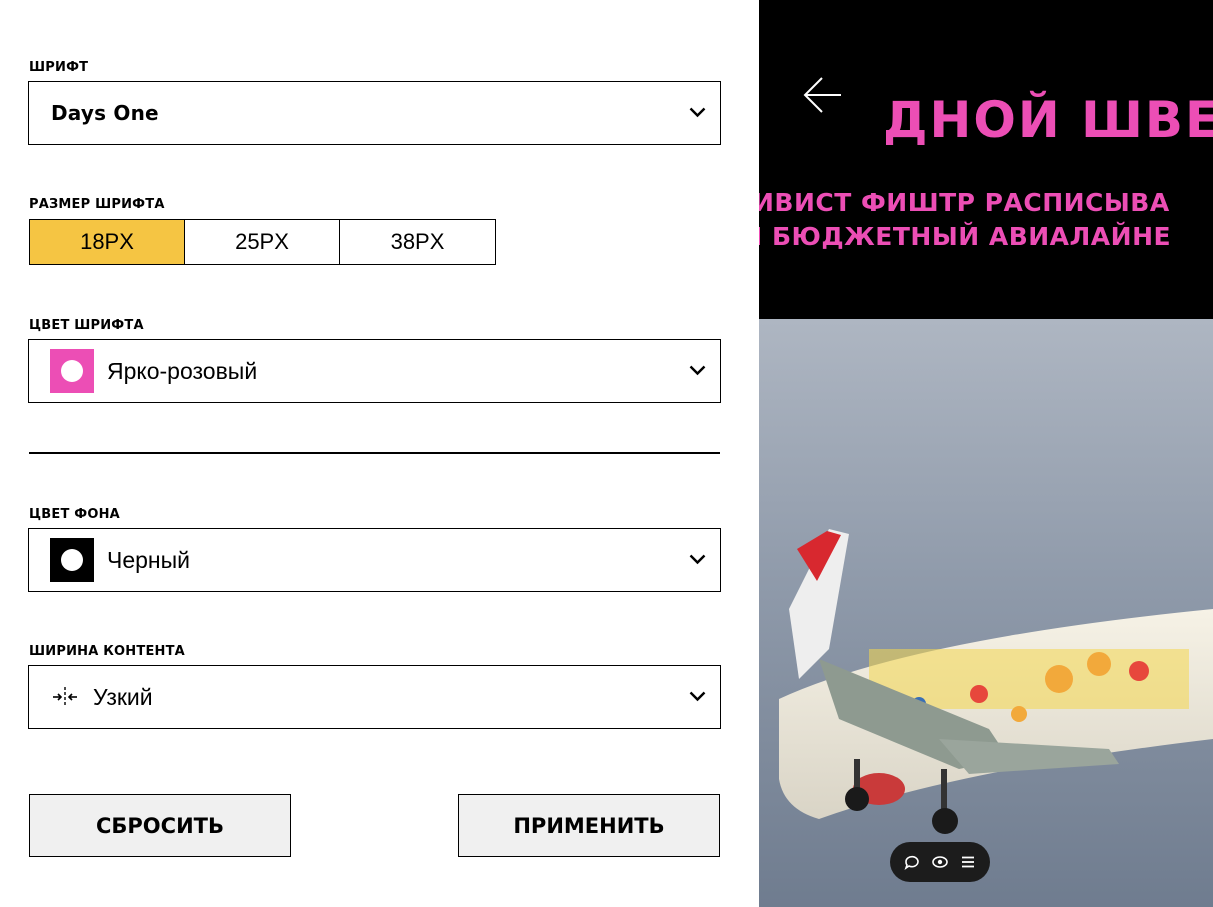  I want to click on font-color-label: ЦВЕТ ШРИФТА, so click(86, 325).